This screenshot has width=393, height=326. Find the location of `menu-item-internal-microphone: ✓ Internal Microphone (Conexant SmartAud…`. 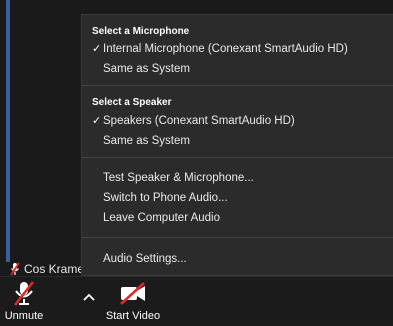

menu-item-internal-microphone: ✓ Internal Microphone (Conexant SmartAud… is located at coordinates (240, 49).